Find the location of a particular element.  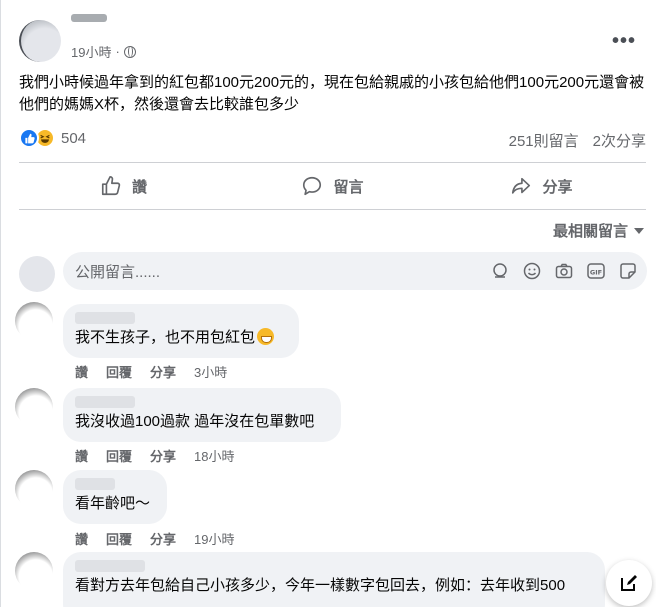

comment-label: 留言 is located at coordinates (348, 187).